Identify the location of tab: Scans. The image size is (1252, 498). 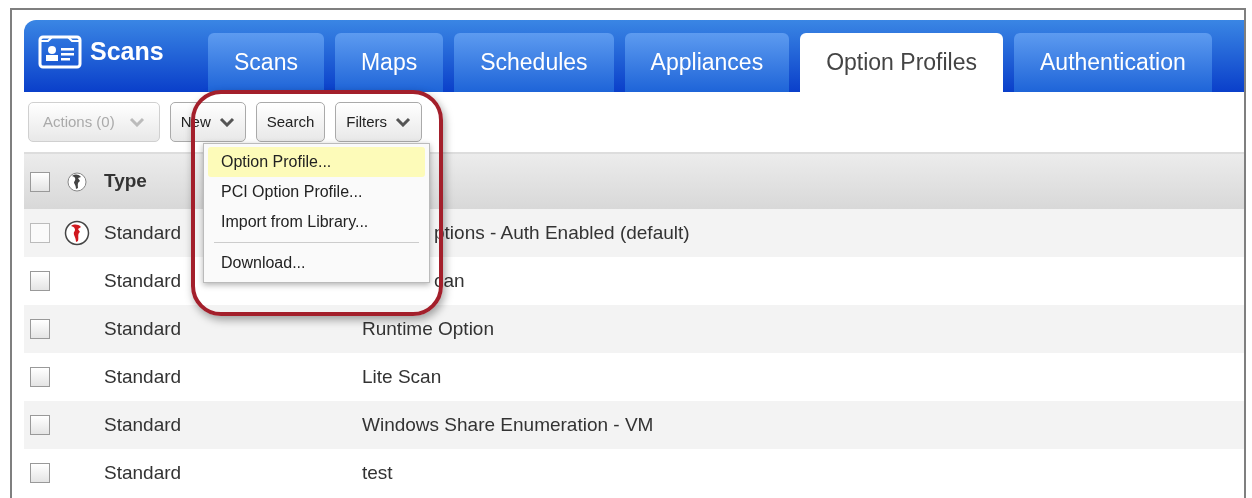
(266, 62).